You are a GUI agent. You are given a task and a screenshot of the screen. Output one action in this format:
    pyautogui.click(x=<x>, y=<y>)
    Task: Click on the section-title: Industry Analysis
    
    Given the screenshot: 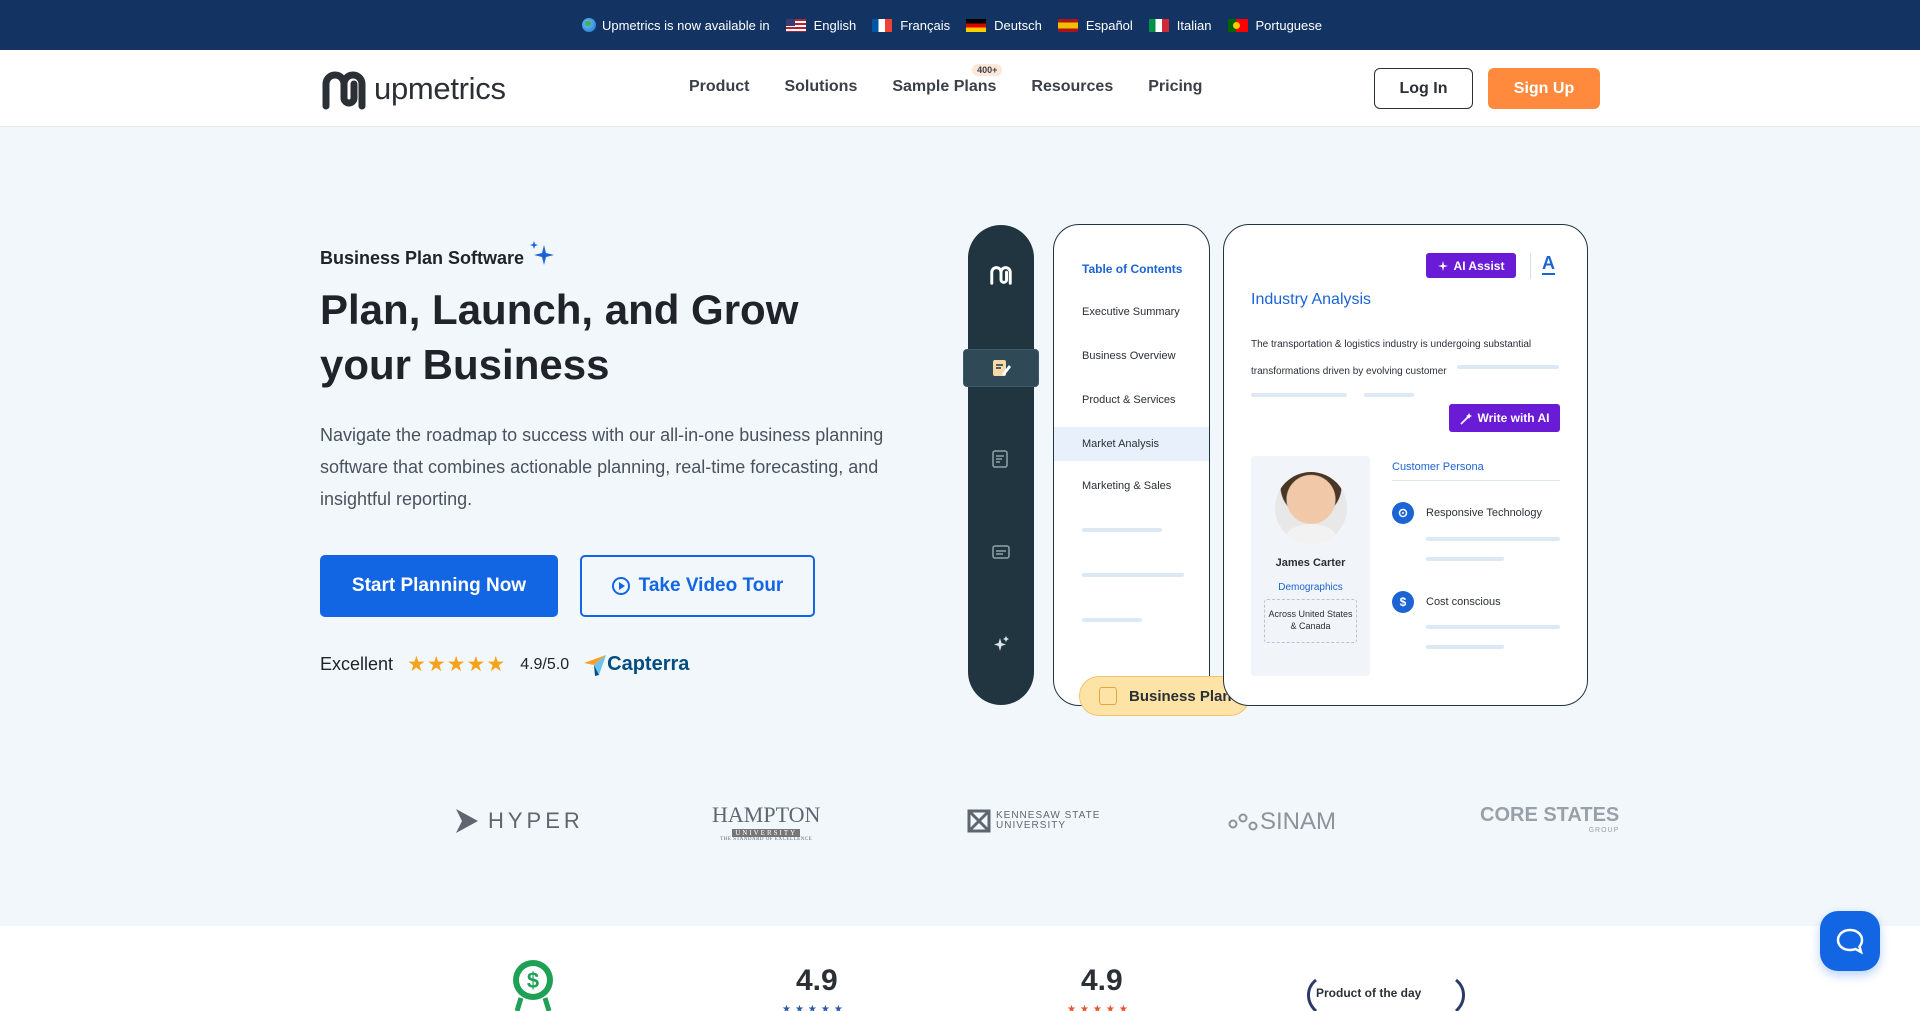 What is the action you would take?
    pyautogui.click(x=1311, y=299)
    